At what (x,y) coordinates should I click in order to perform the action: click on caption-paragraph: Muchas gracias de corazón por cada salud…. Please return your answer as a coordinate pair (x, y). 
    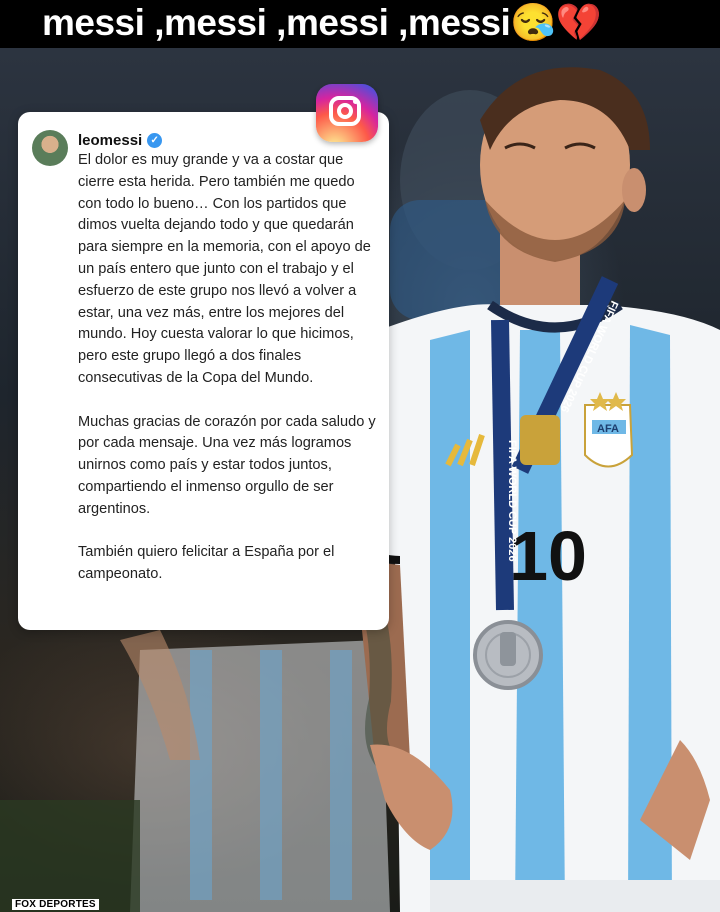
    Looking at the image, I should click on (227, 465).